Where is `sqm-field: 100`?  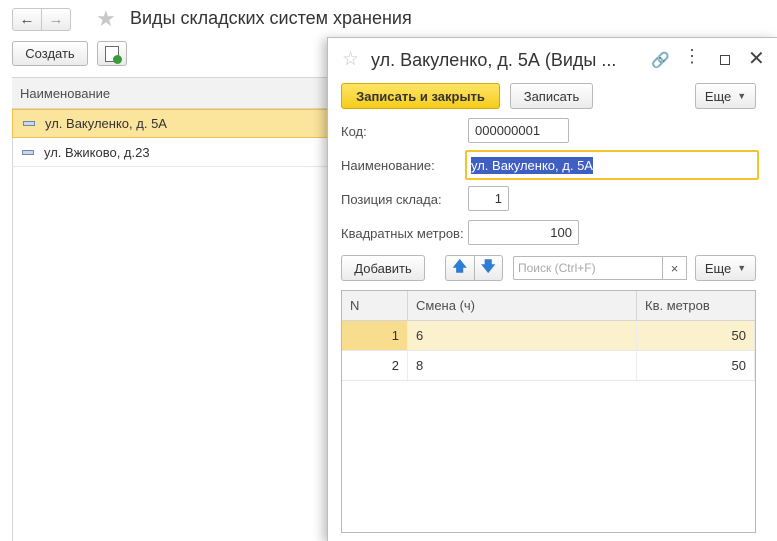 sqm-field: 100 is located at coordinates (523, 232).